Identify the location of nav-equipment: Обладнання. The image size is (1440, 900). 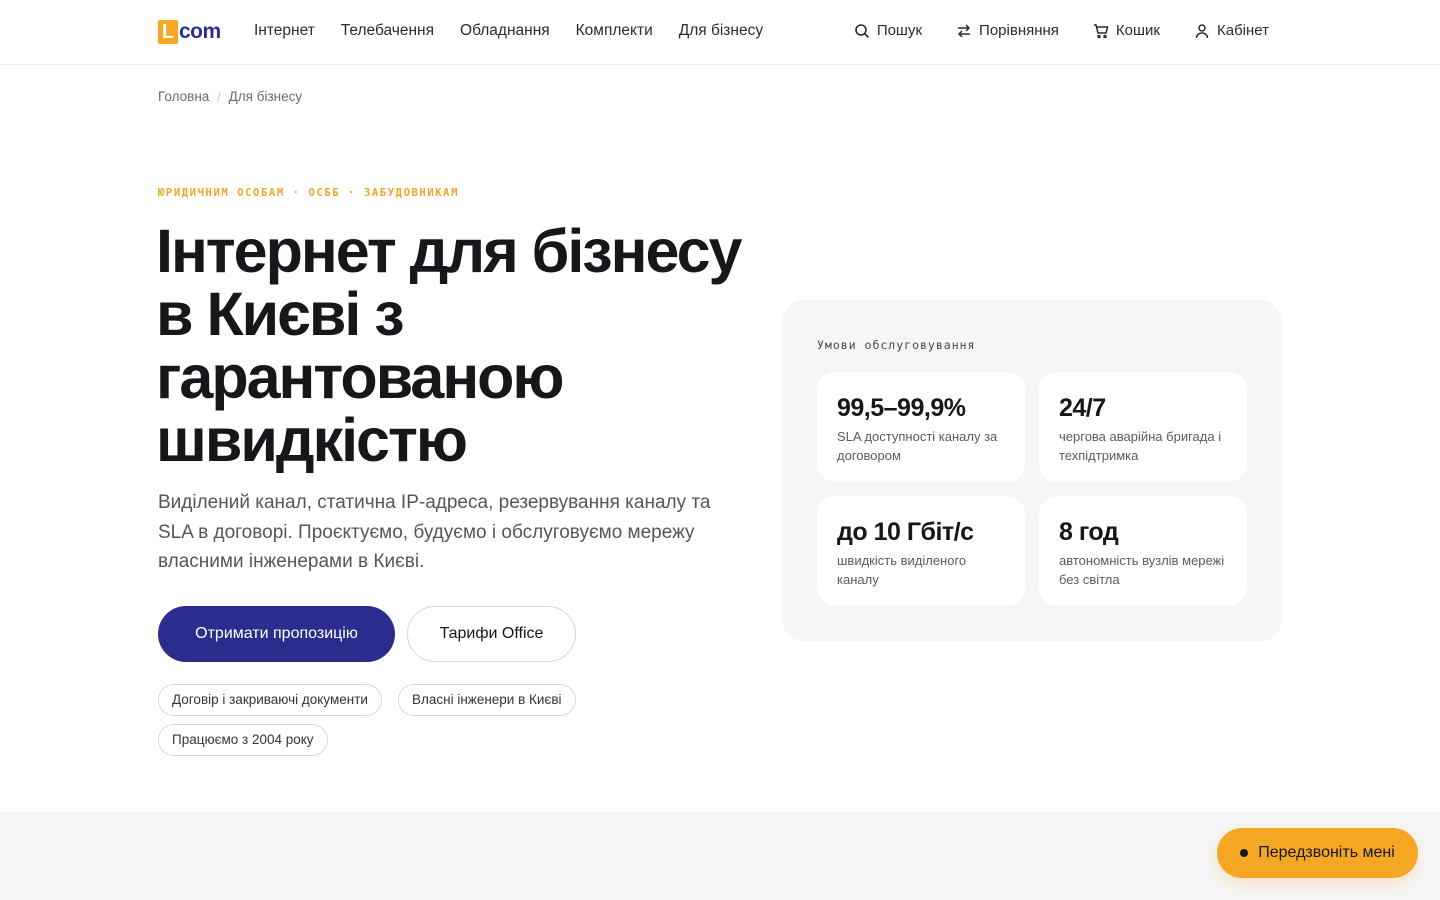
(505, 31).